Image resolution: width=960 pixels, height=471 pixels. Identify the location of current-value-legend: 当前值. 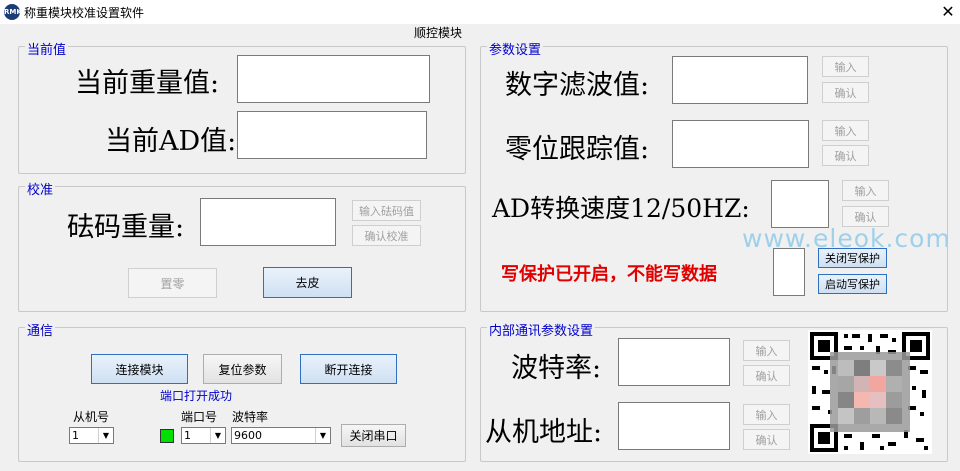
(47, 48).